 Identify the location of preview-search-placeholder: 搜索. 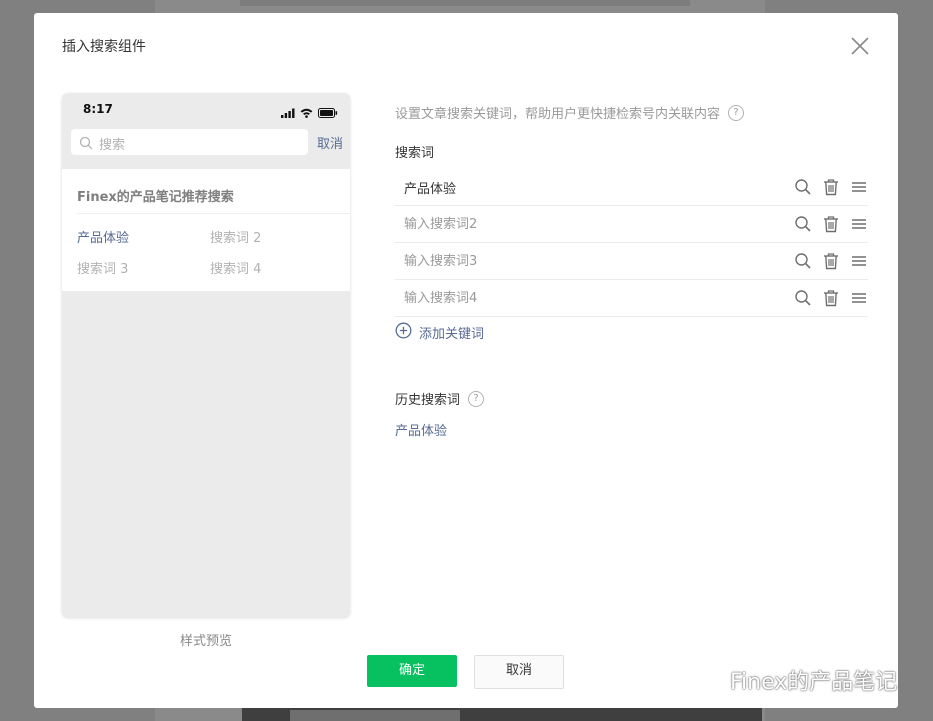
(112, 145).